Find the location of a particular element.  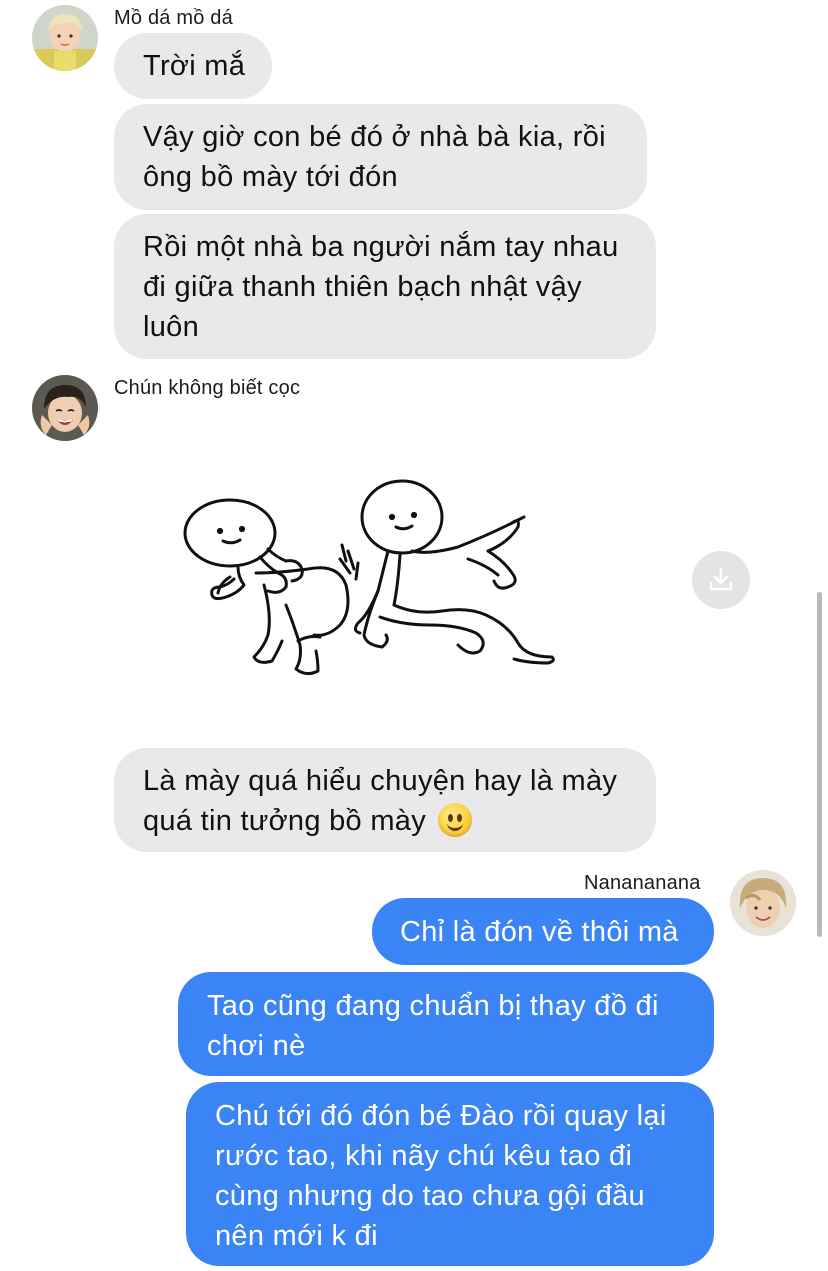

avatar-mo-da is located at coordinates (65, 38).